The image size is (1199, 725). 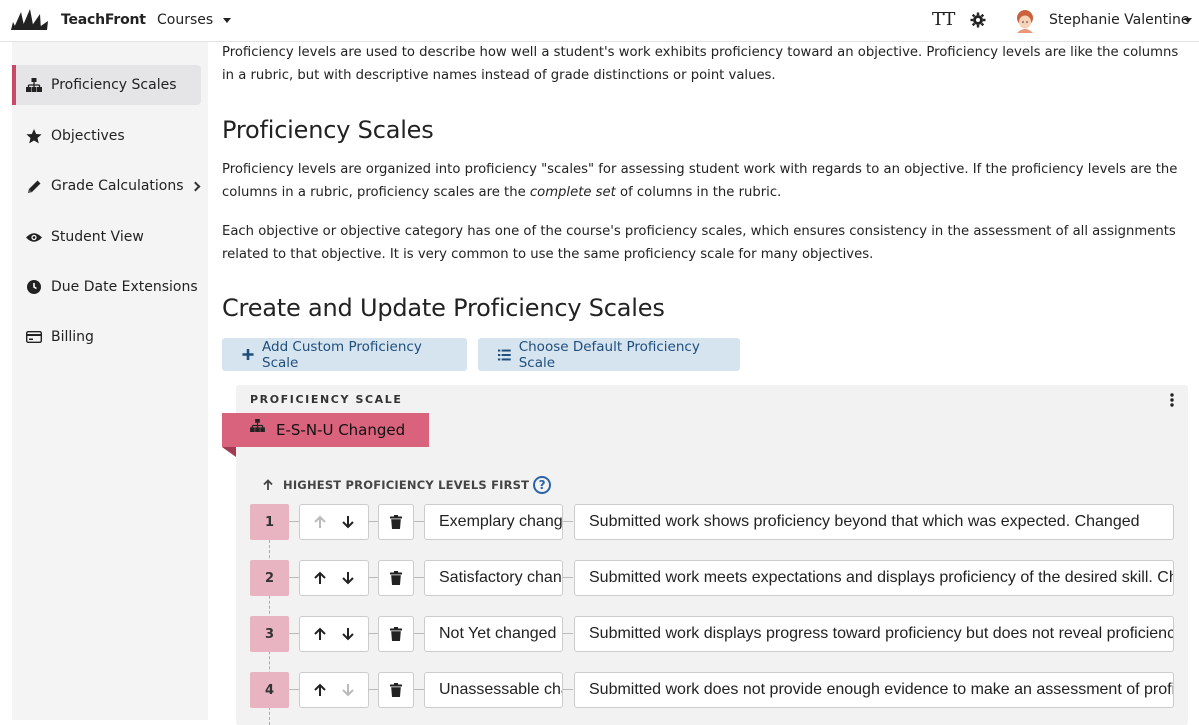 I want to click on order-label: HIGHEST PROFICIENCY LEVELS FIRST, so click(x=406, y=485).